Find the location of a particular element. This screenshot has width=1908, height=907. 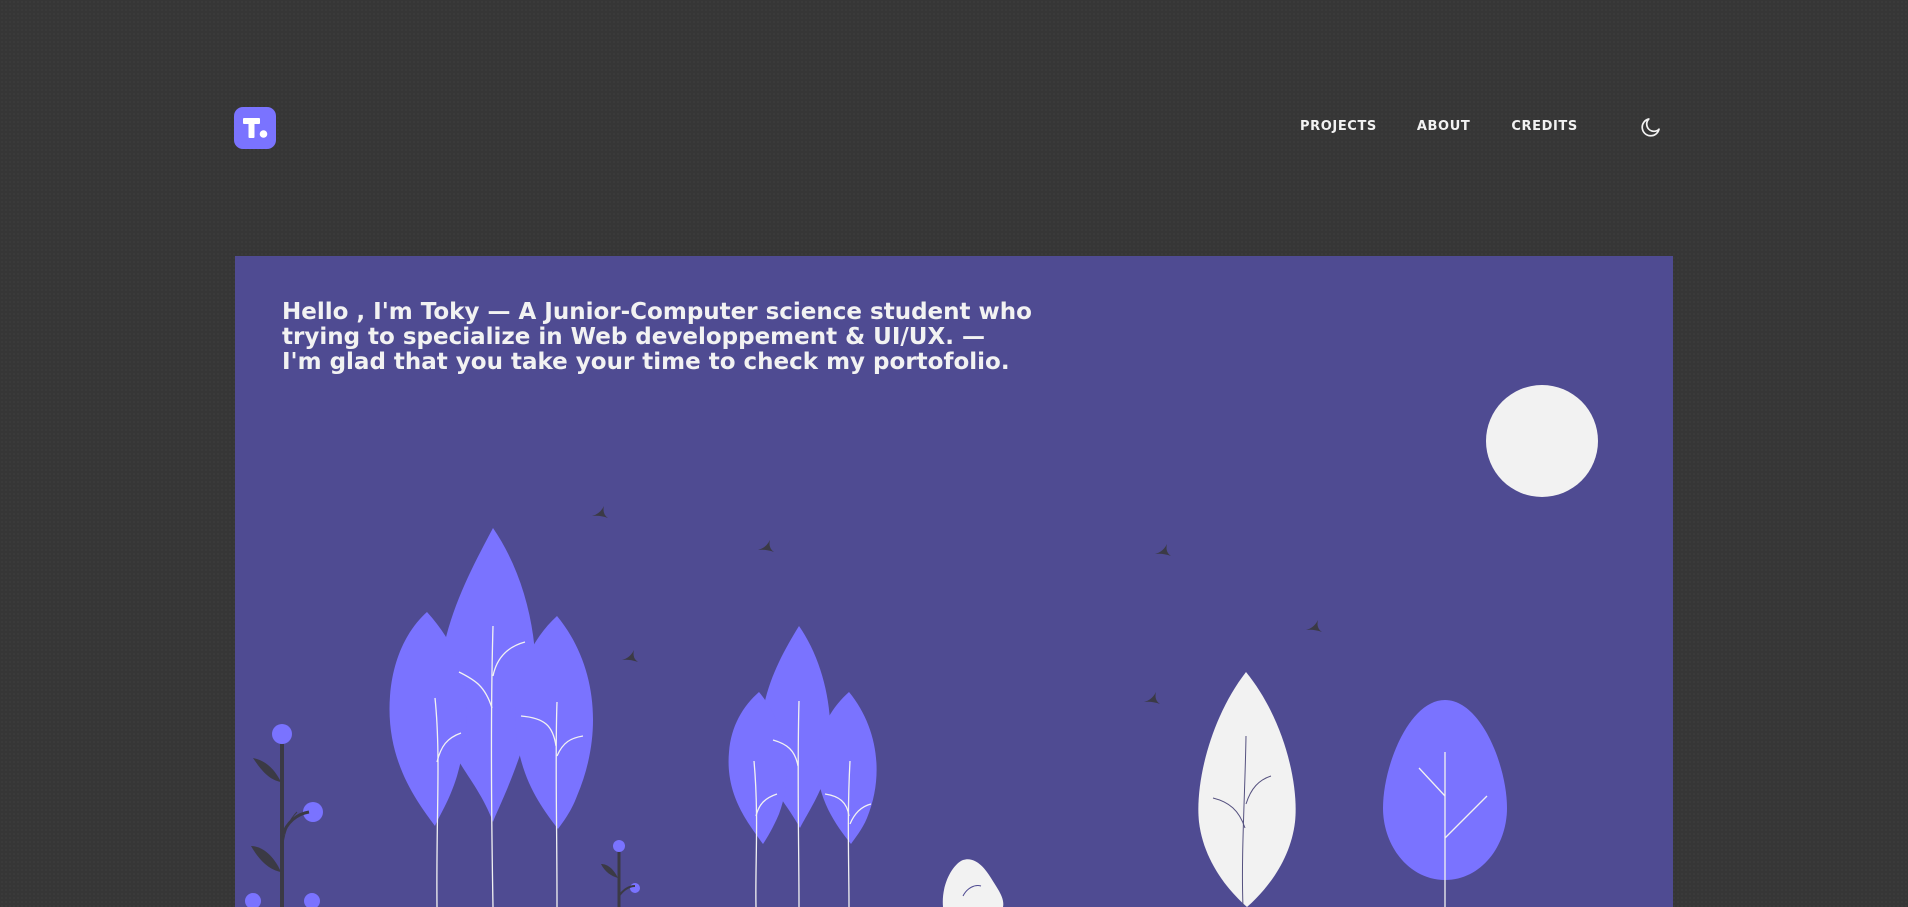

moon-icon is located at coordinates (1650, 127).